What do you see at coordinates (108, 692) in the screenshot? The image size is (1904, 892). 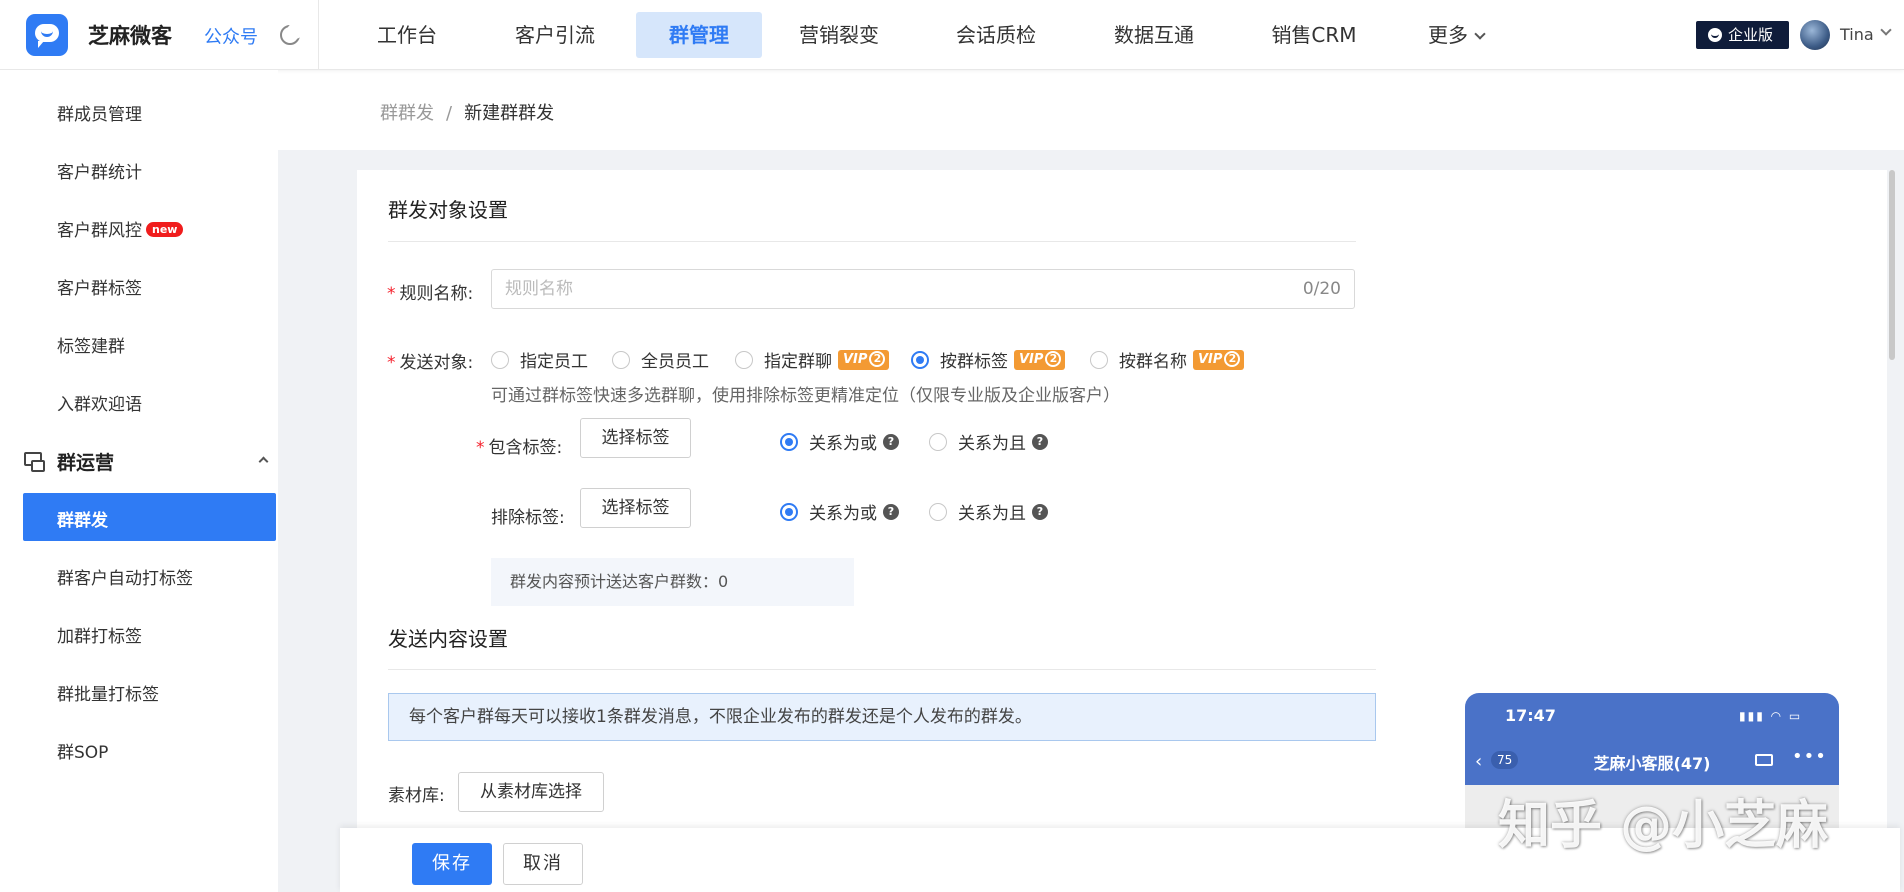 I see `sidebar-item-batch-tag: 群批量打标签` at bounding box center [108, 692].